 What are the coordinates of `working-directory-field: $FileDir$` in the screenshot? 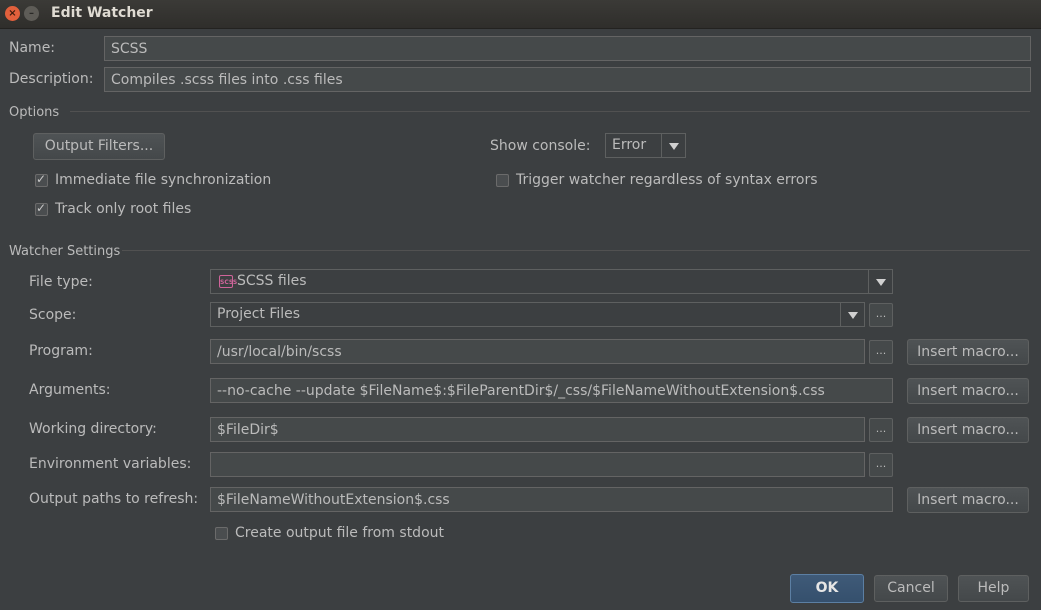 It's located at (537, 429).